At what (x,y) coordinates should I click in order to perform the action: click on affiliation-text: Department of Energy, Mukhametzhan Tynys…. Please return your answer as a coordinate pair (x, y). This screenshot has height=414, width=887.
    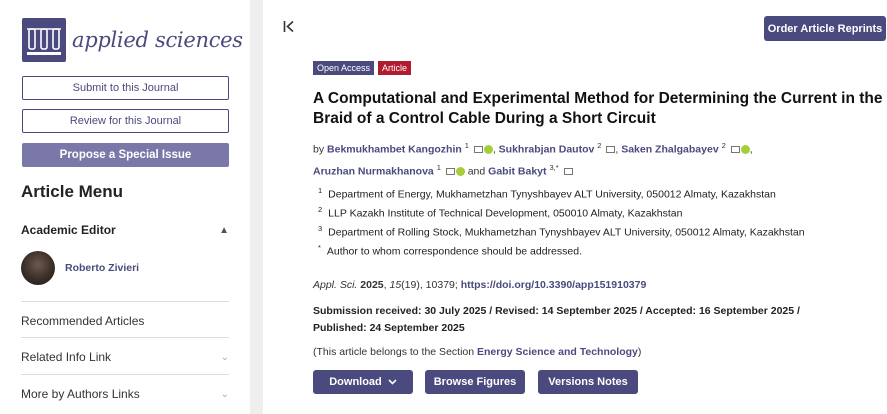
    Looking at the image, I should click on (552, 194).